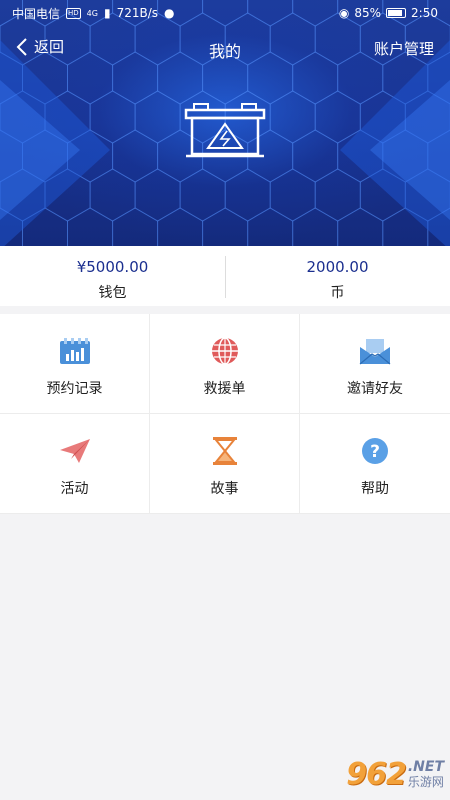  I want to click on location-icon: ◉, so click(344, 13).